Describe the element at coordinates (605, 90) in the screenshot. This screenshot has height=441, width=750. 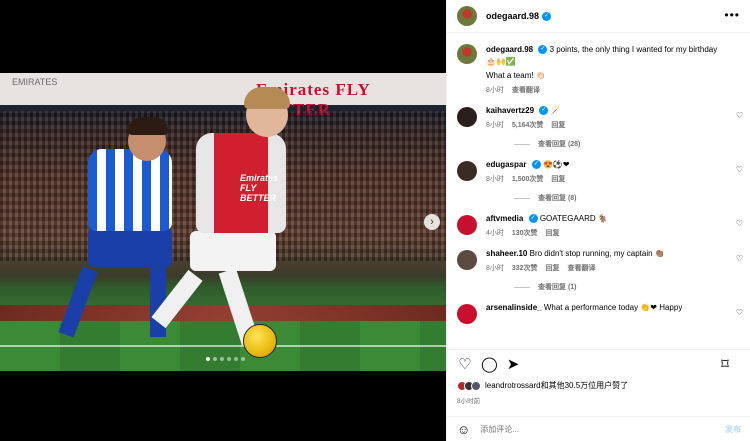
I see `caption-meta: 8小时 查看翻译` at that location.